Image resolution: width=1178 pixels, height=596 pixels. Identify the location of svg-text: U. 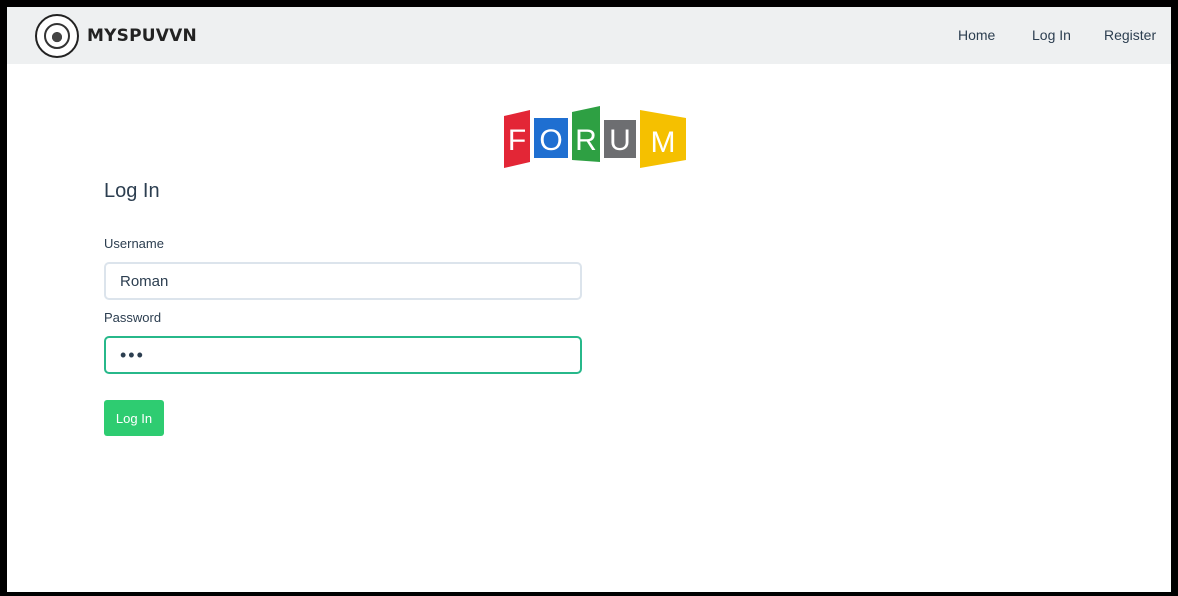
(620, 140).